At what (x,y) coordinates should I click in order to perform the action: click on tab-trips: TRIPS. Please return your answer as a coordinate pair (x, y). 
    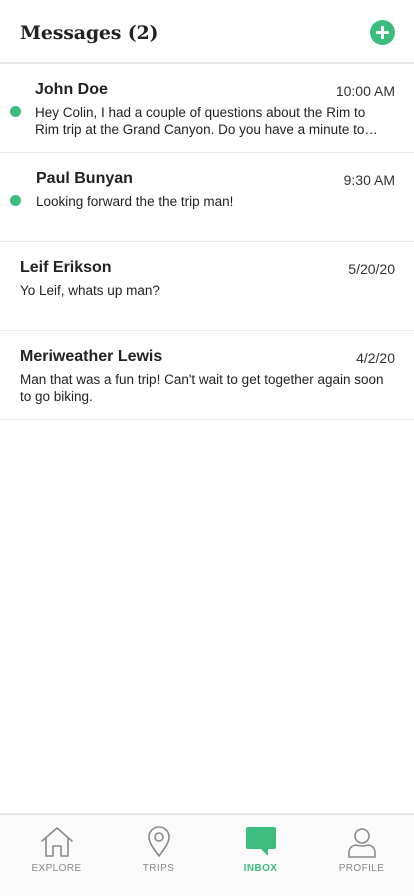
    Looking at the image, I should click on (158, 855).